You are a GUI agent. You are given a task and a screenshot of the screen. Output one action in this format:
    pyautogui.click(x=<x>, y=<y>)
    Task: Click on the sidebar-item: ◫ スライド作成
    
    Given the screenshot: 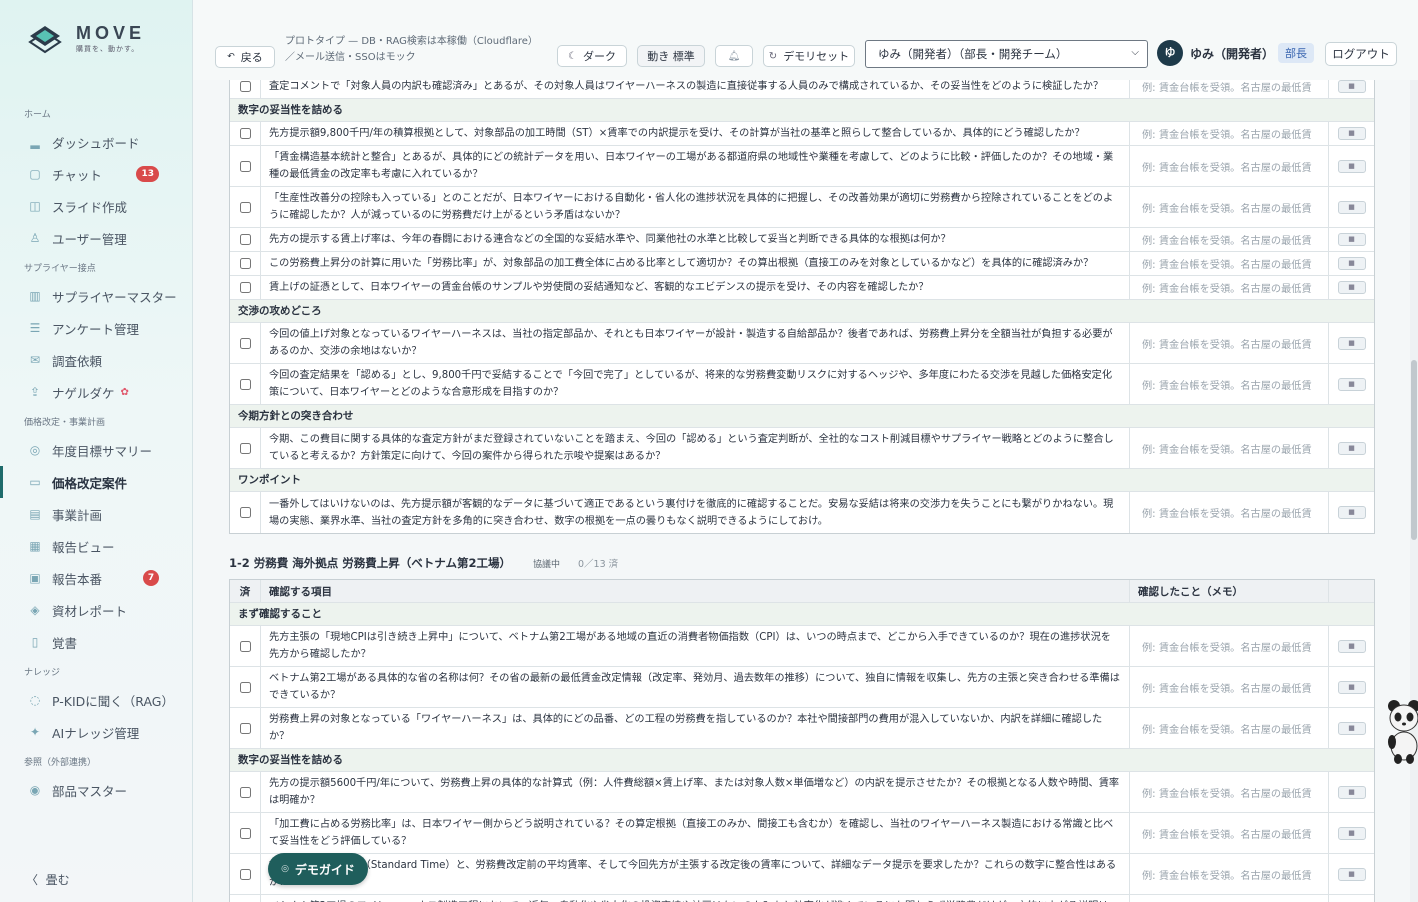 What is the action you would take?
    pyautogui.click(x=96, y=206)
    